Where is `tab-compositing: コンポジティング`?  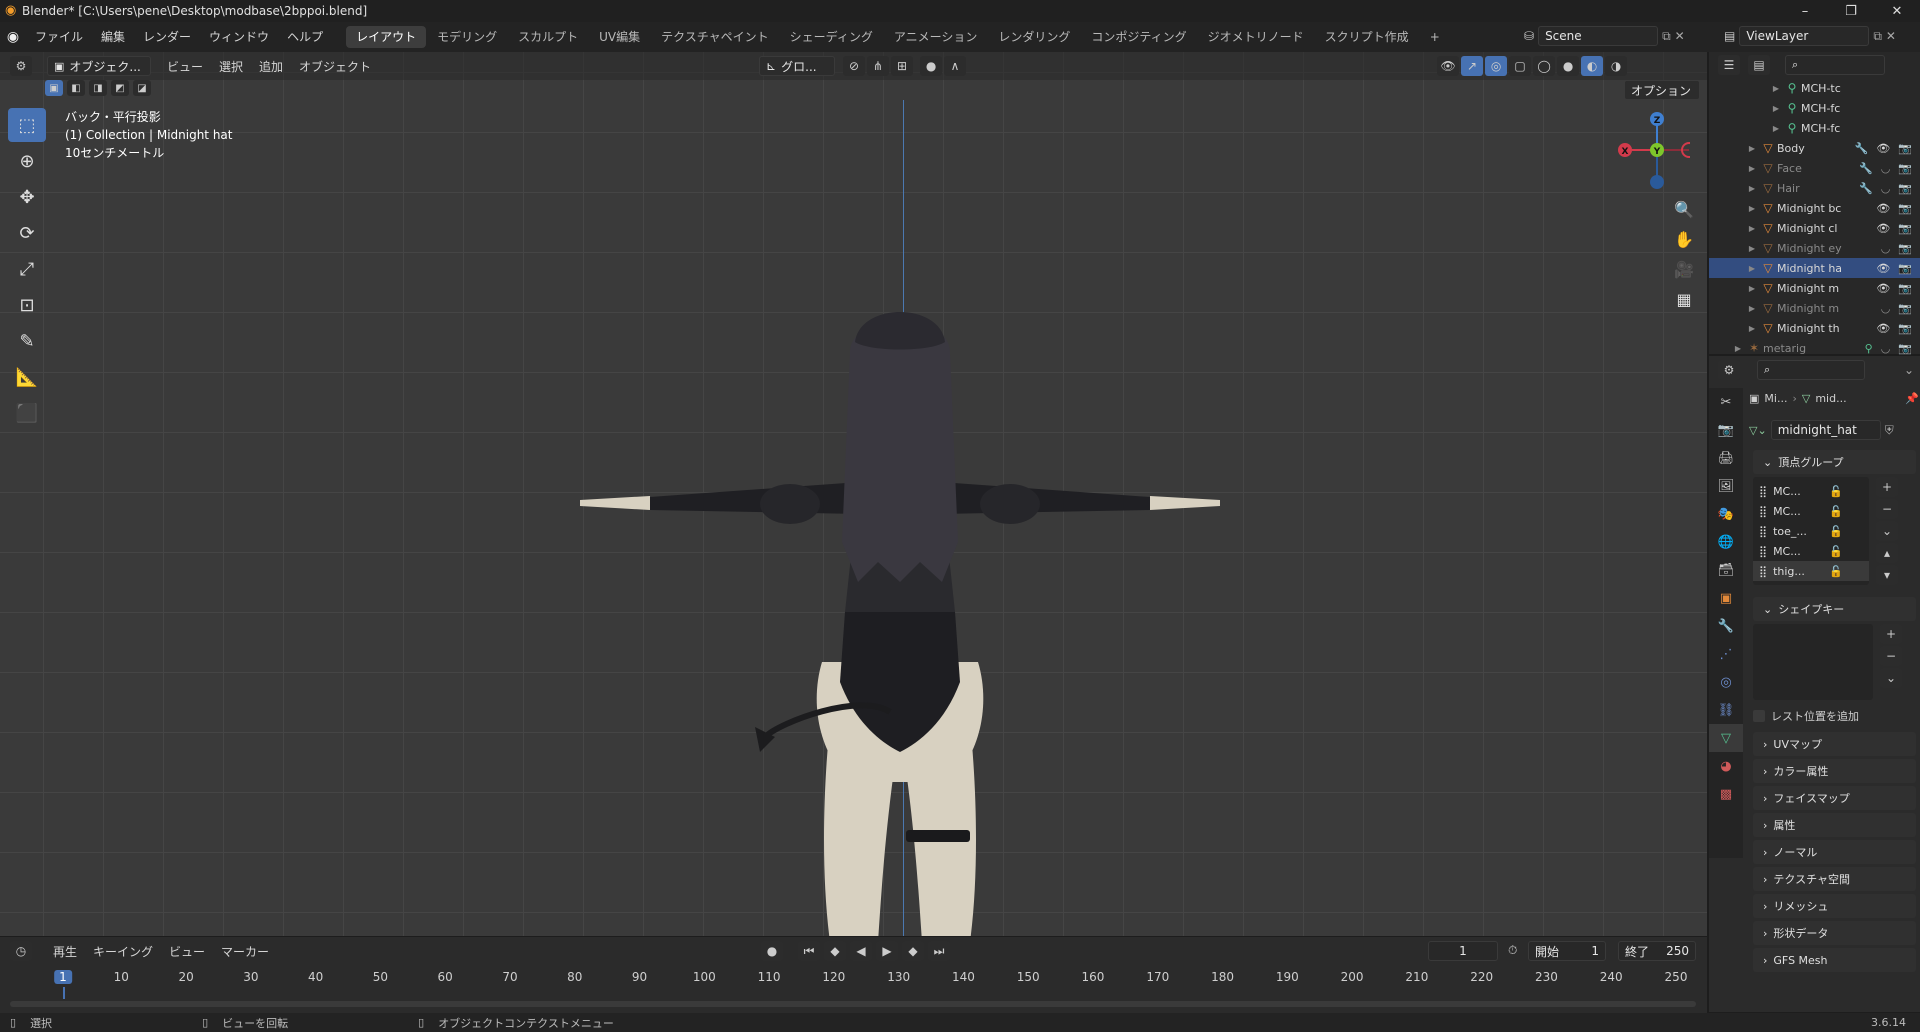 tab-compositing: コンポジティング is located at coordinates (1138, 37).